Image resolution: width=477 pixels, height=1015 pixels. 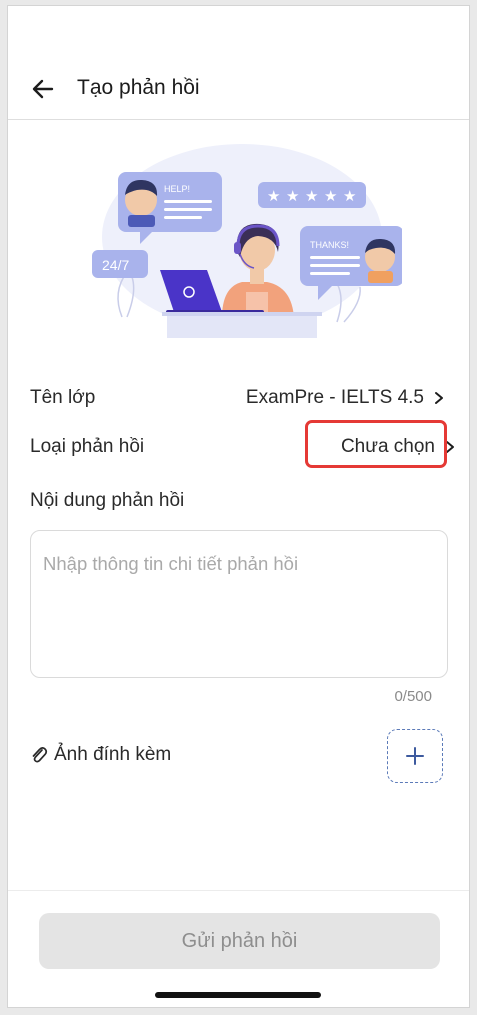 What do you see at coordinates (138, 87) in the screenshot?
I see `page-title: Tạo phản hồi` at bounding box center [138, 87].